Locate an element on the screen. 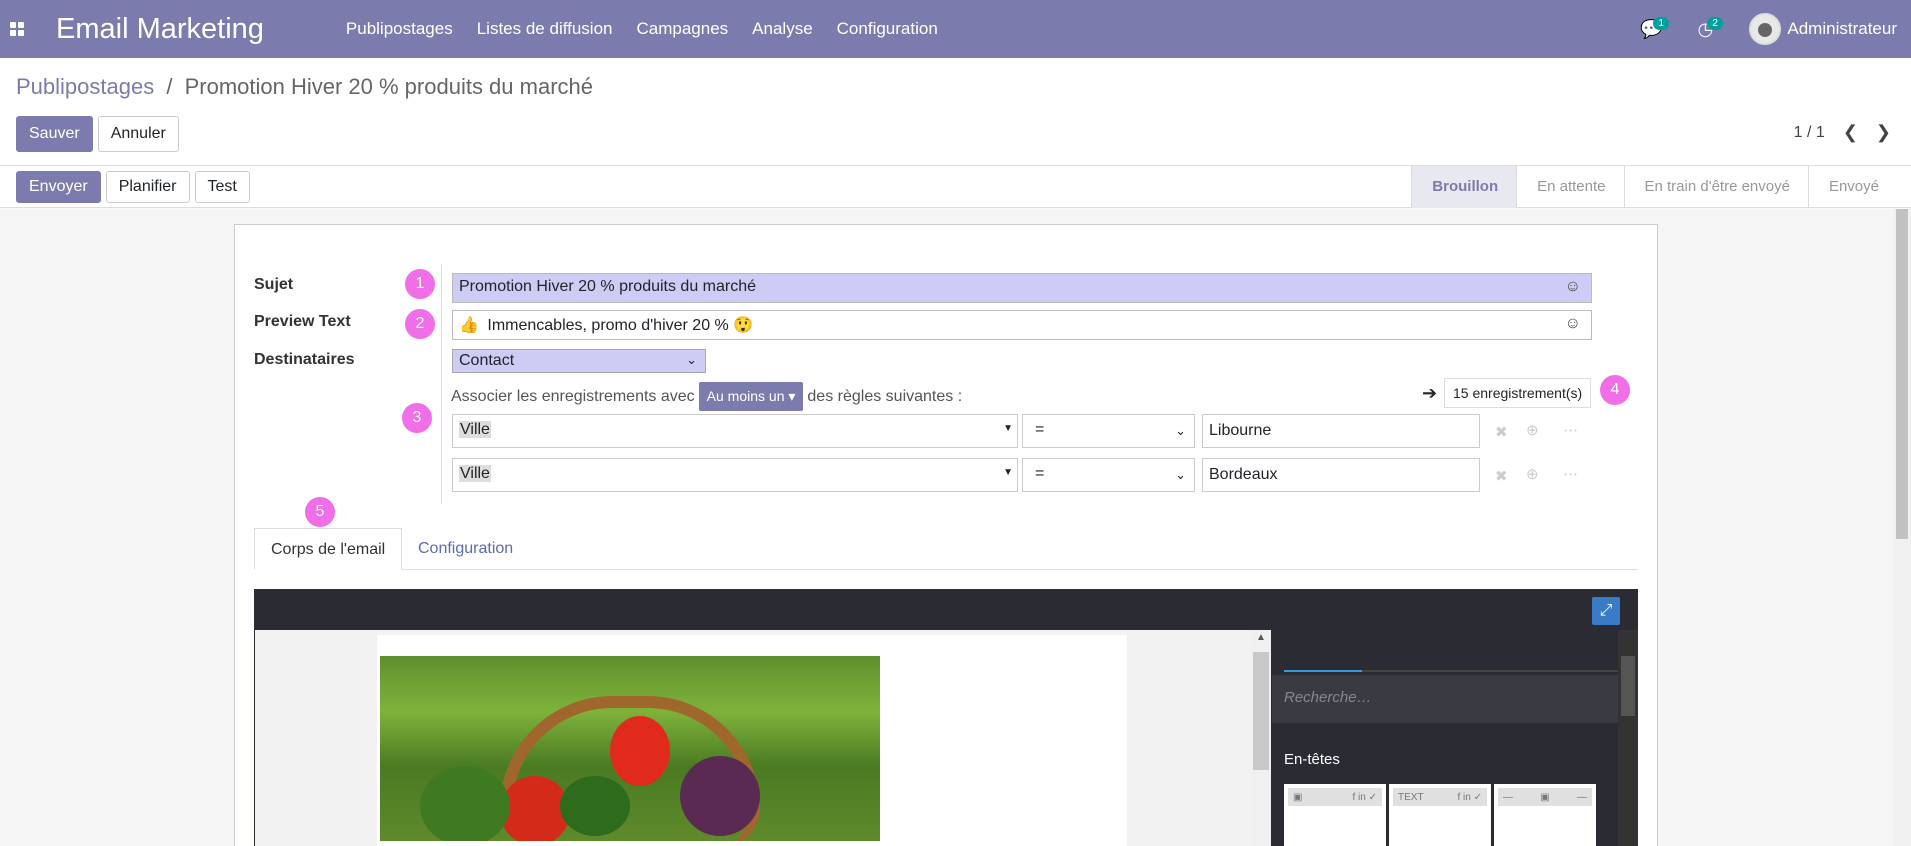  snippet-header-text: TEXT f in ✓ is located at coordinates (1440, 815).